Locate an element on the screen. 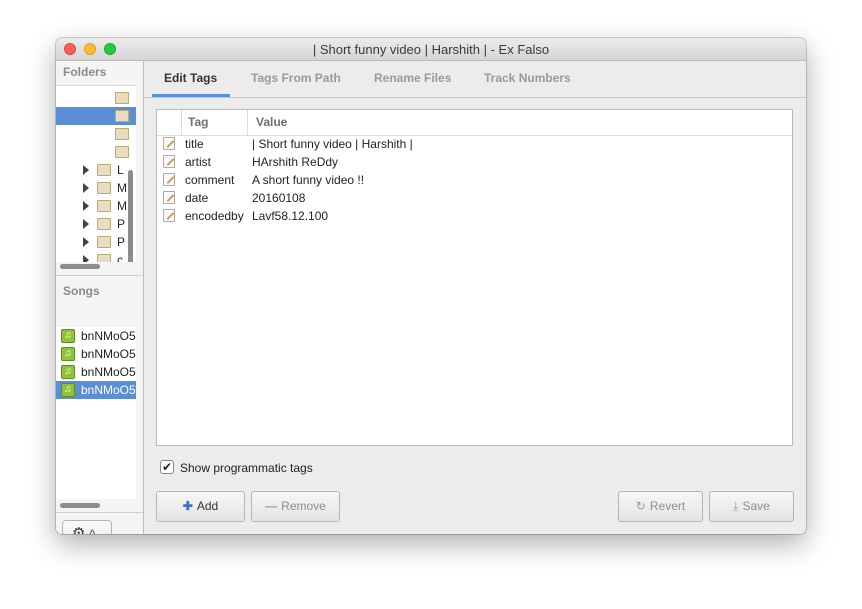  value-cell: 20160108 is located at coordinates (278, 198).